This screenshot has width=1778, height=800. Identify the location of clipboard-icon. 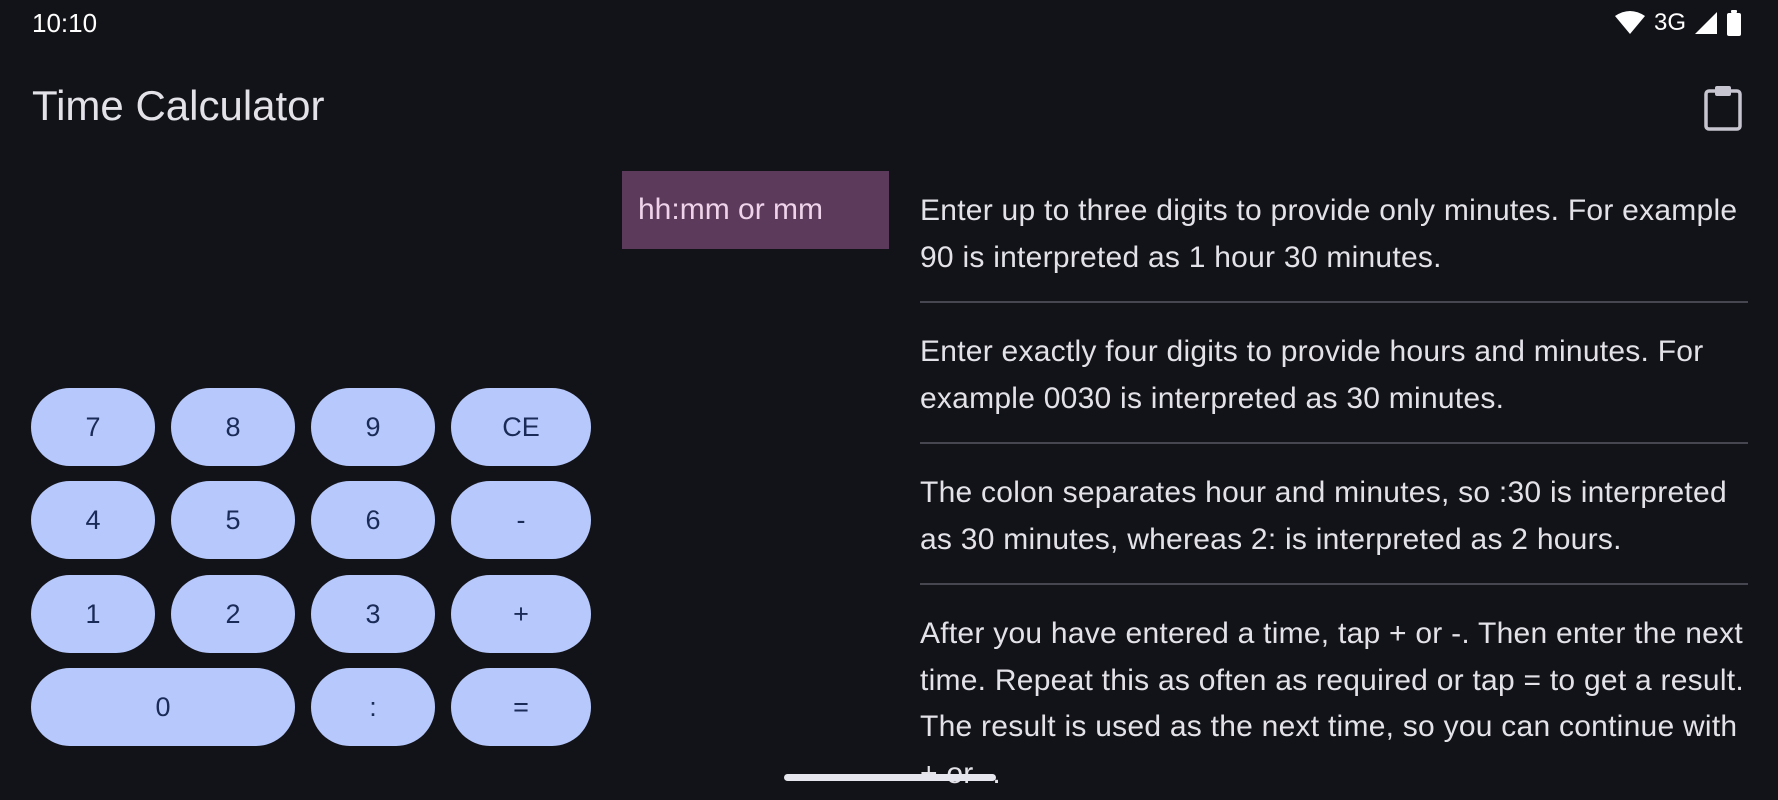
(1723, 108).